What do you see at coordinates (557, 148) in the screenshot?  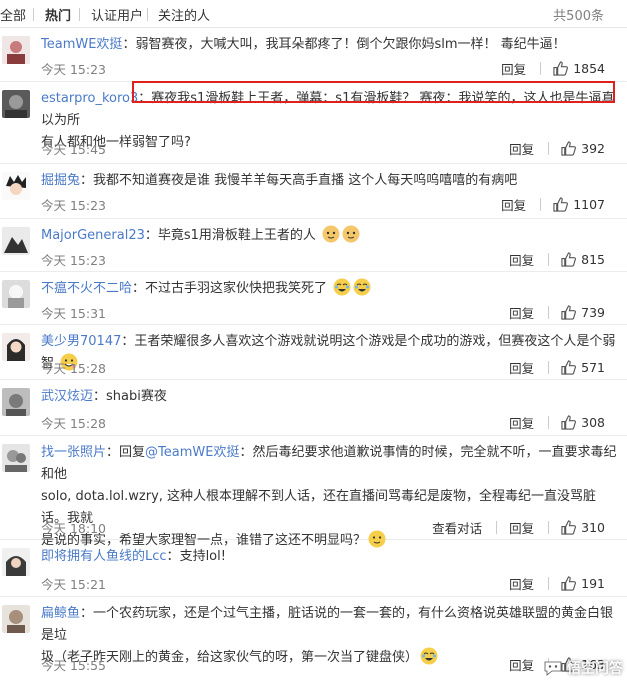 I see `comment-actions: 回复 392` at bounding box center [557, 148].